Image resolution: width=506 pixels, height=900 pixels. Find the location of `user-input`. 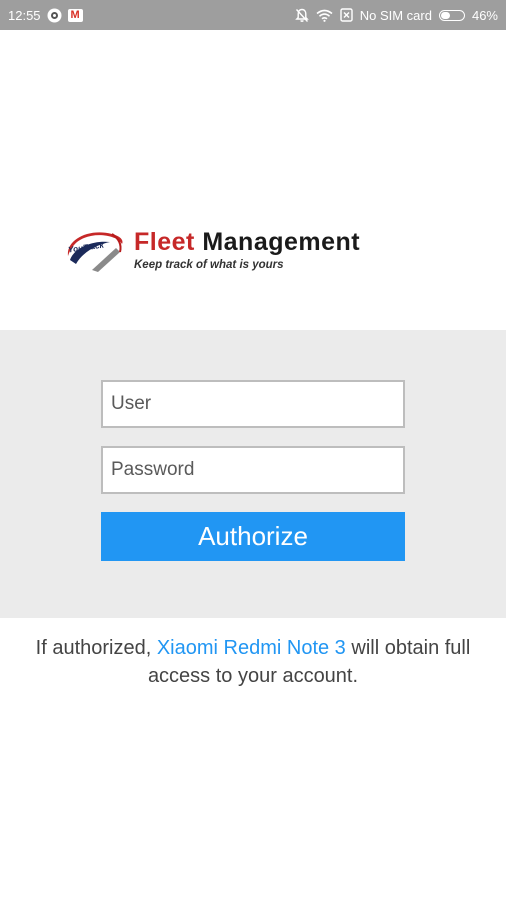

user-input is located at coordinates (253, 404).